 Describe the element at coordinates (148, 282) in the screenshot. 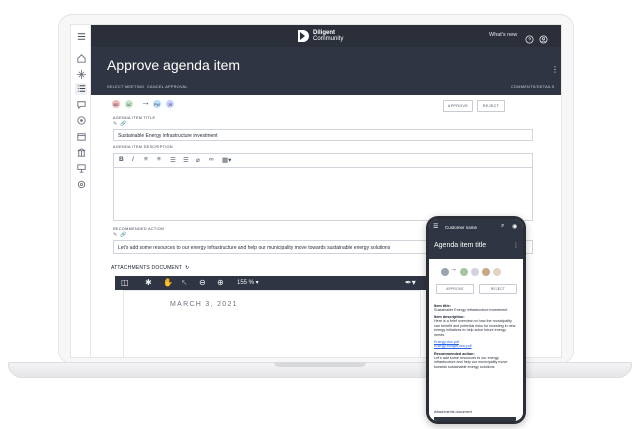

I see `settings-icon: ✱` at that location.